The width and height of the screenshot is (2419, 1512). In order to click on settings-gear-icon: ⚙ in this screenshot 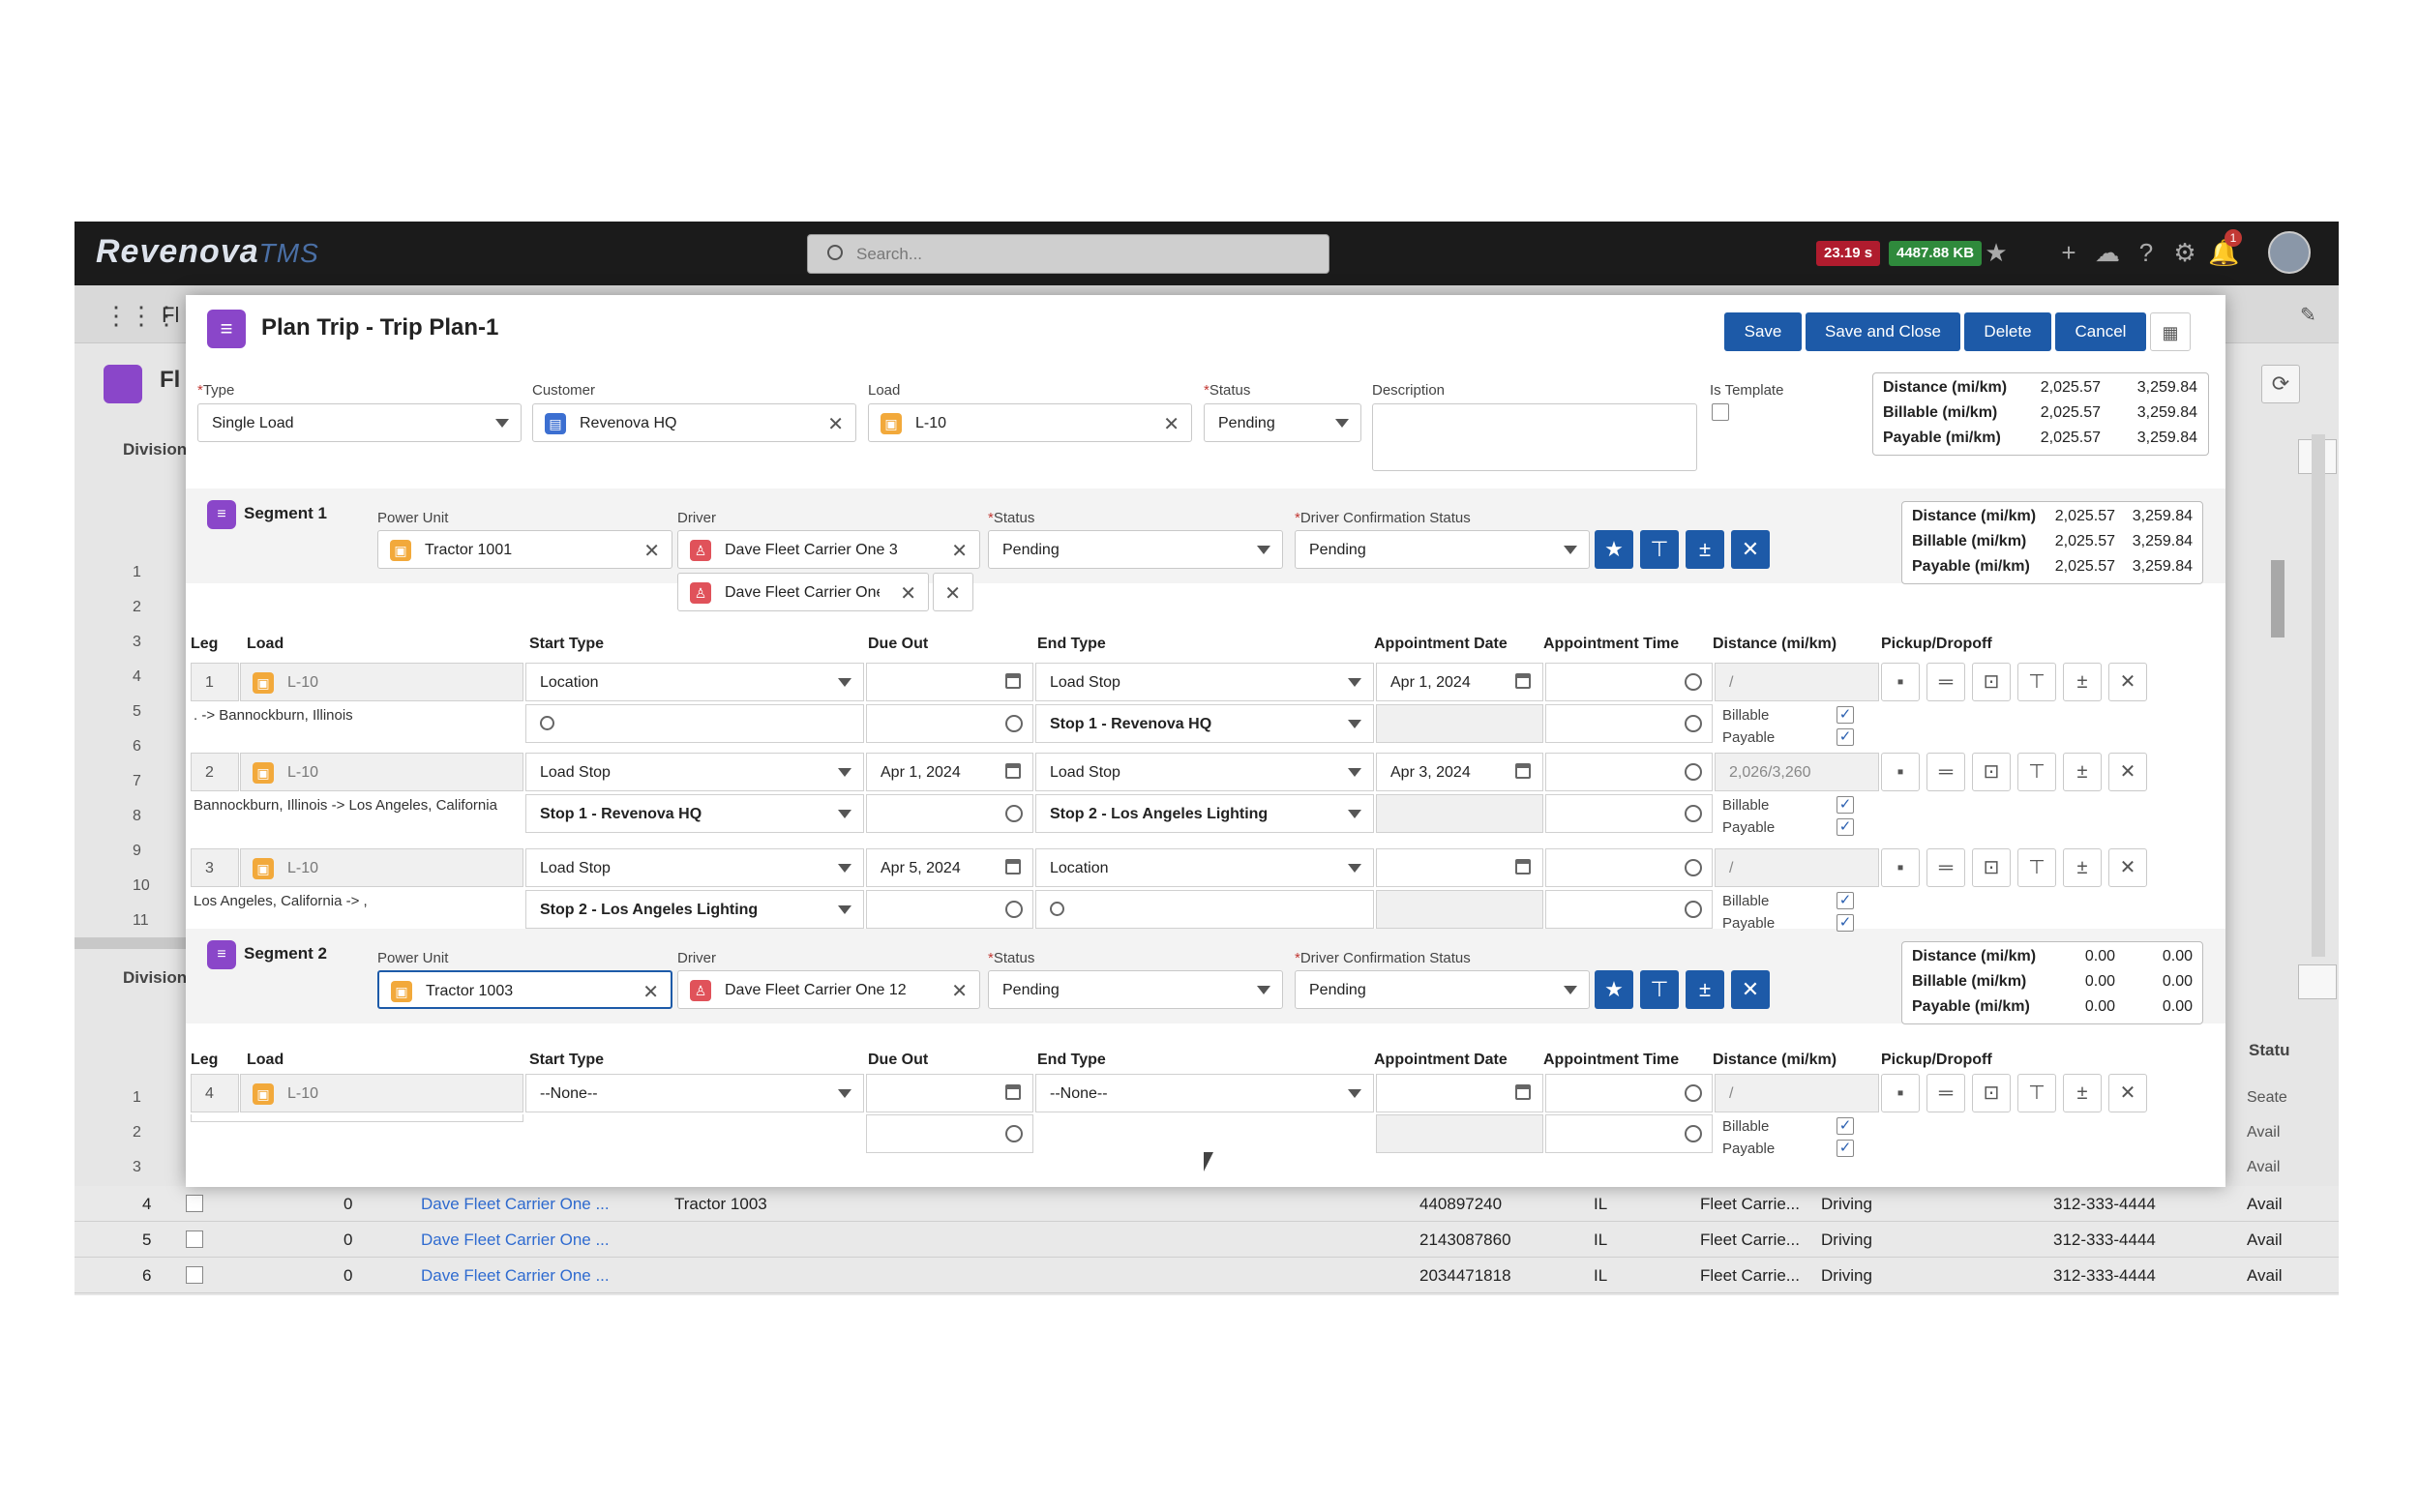, I will do `click(2184, 253)`.